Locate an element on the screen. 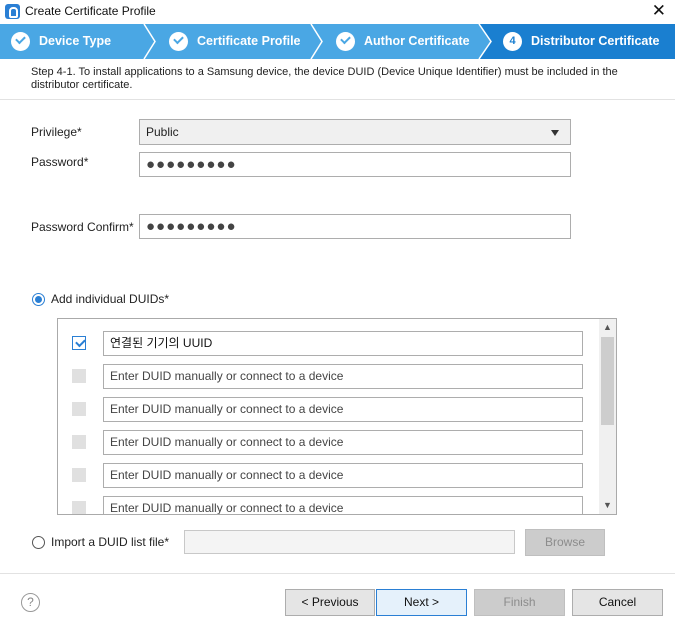 The image size is (675, 630). scroll-up-icon: ▲ is located at coordinates (607, 327).